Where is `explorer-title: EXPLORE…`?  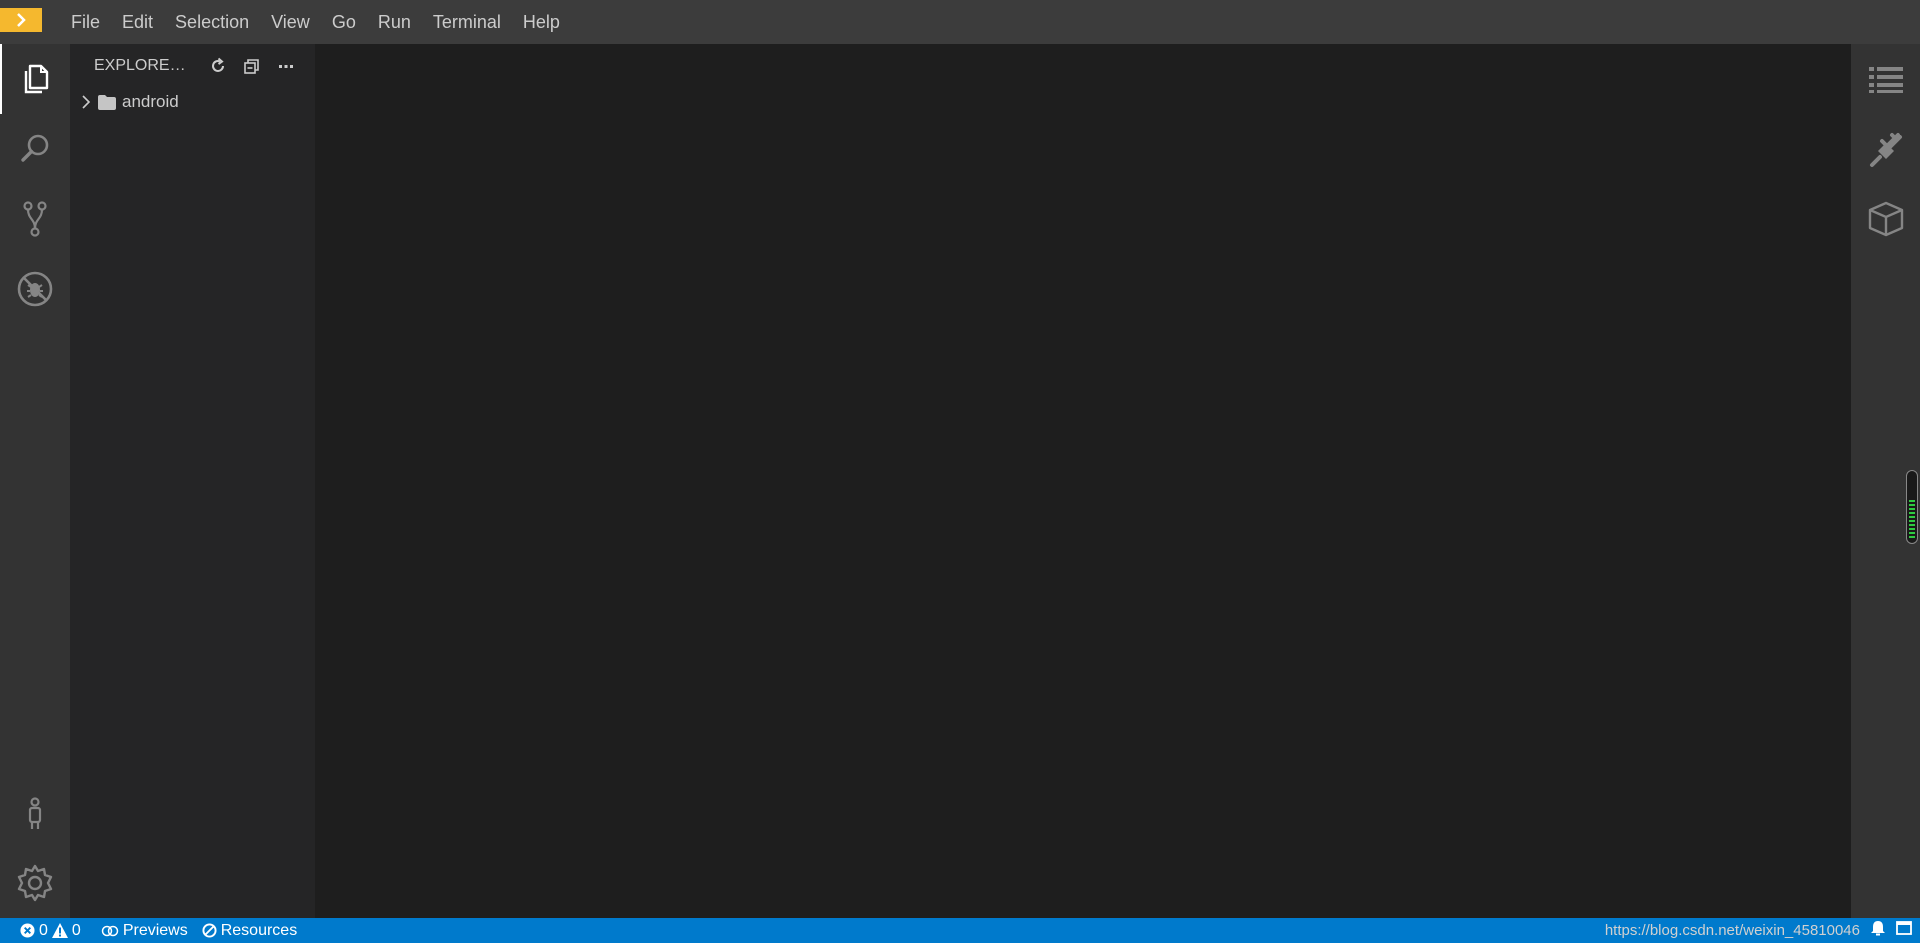
explorer-title: EXPLORE… is located at coordinates (140, 65).